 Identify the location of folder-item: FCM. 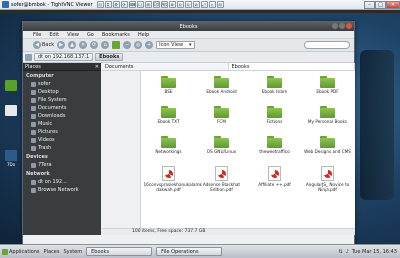
(221, 118).